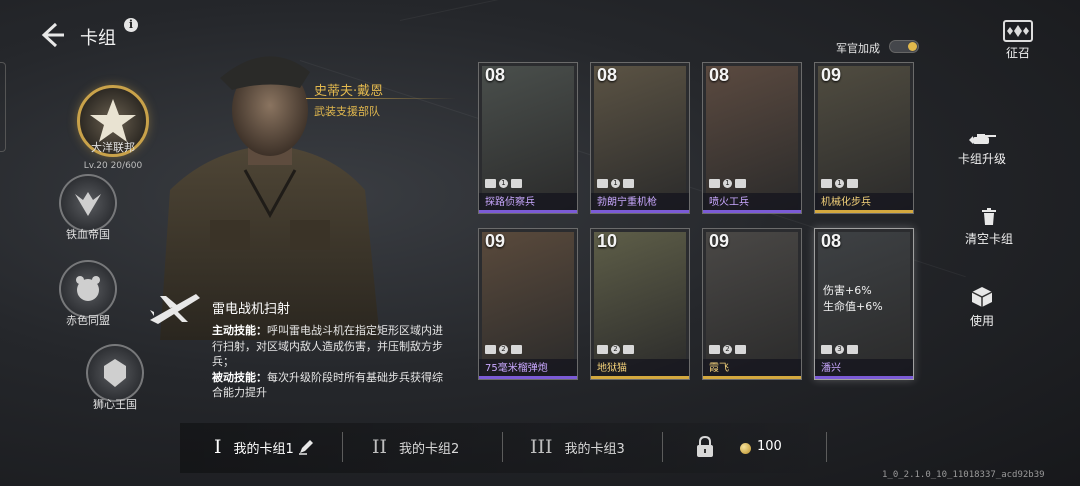  Describe the element at coordinates (239, 330) in the screenshot. I see `active-skill-label: 主动技能：` at that location.